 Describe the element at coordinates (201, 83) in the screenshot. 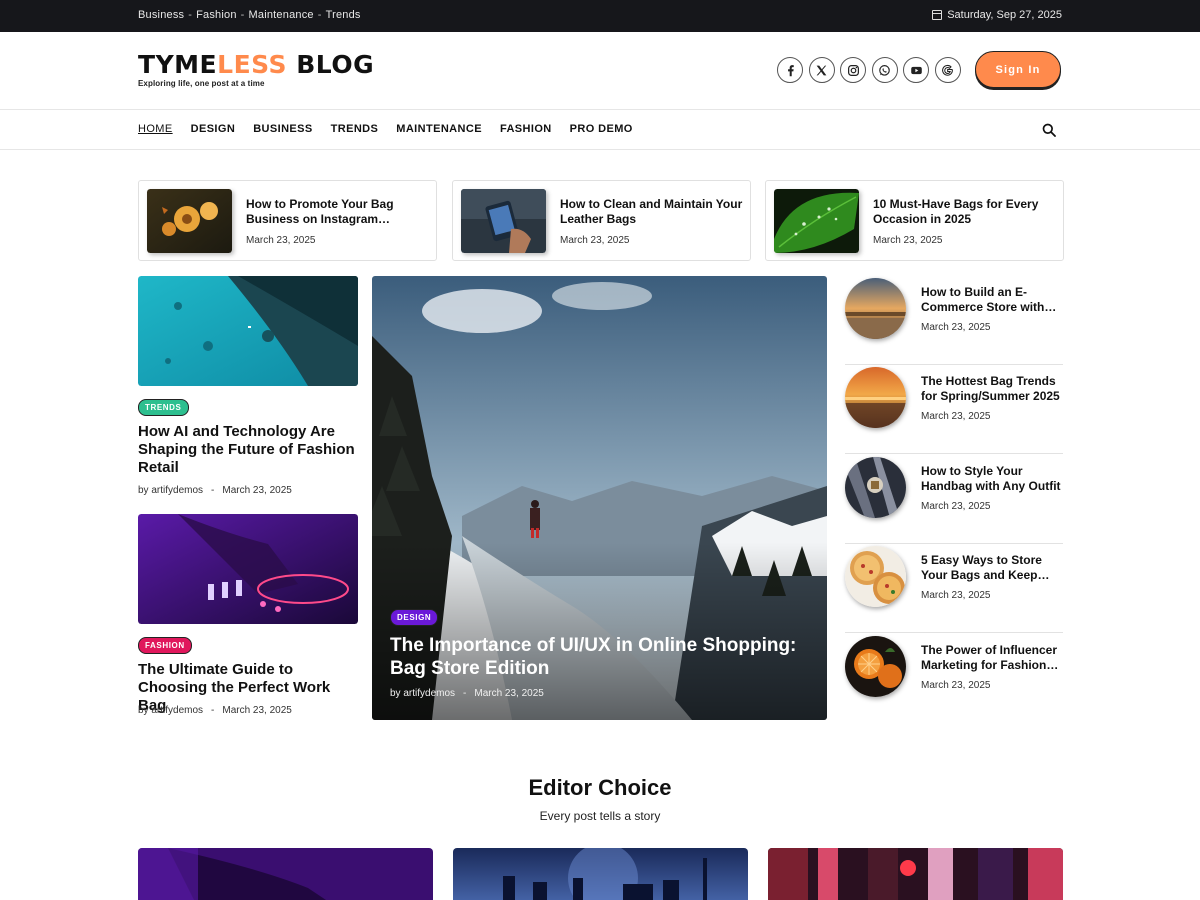

I see `site-tagline: Exploring life, one post at a time` at that location.